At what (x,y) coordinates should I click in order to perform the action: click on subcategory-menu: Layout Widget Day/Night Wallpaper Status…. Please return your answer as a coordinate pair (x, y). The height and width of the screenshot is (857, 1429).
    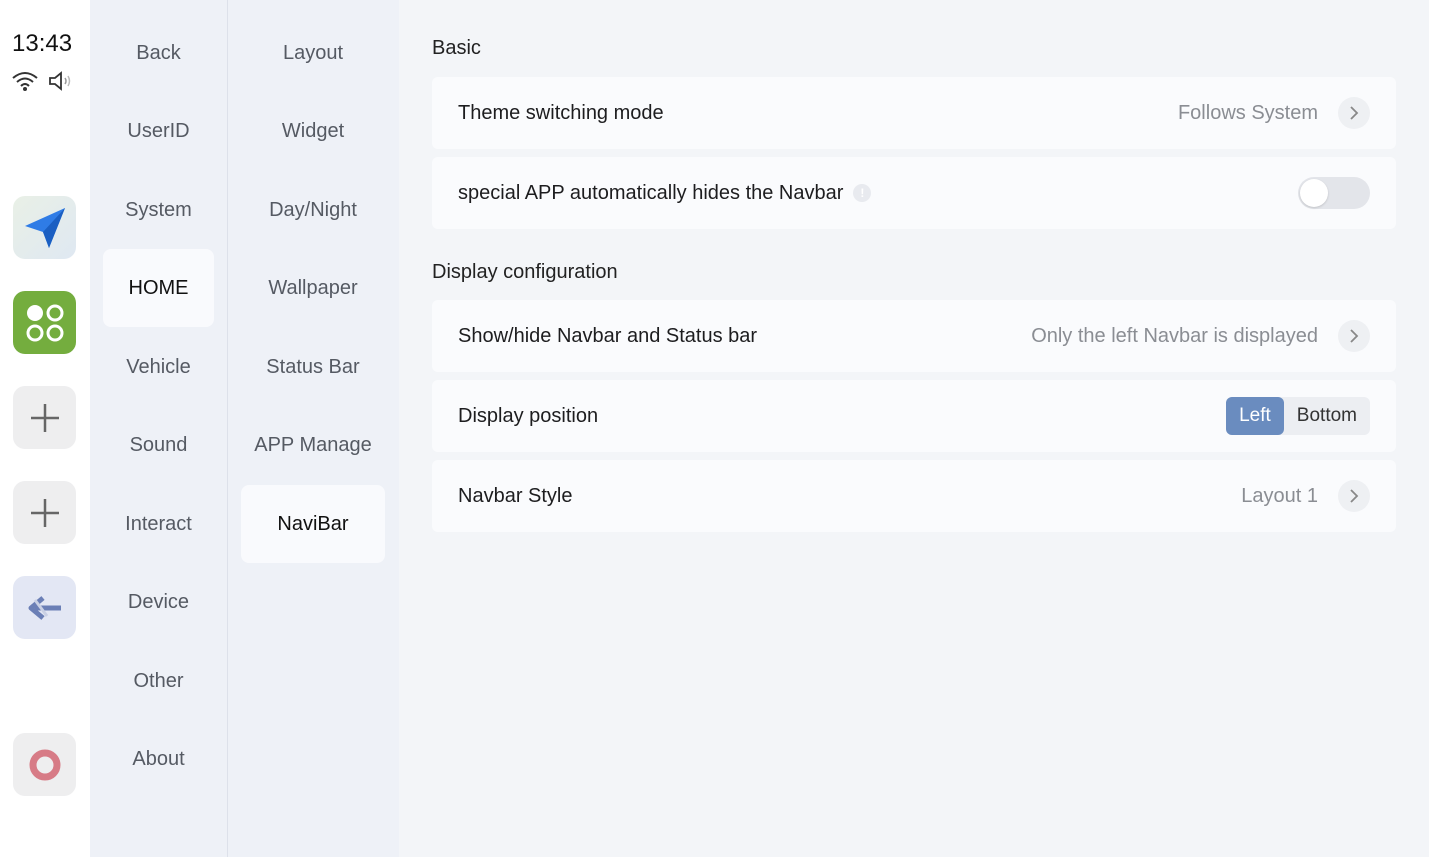
    Looking at the image, I should click on (314, 428).